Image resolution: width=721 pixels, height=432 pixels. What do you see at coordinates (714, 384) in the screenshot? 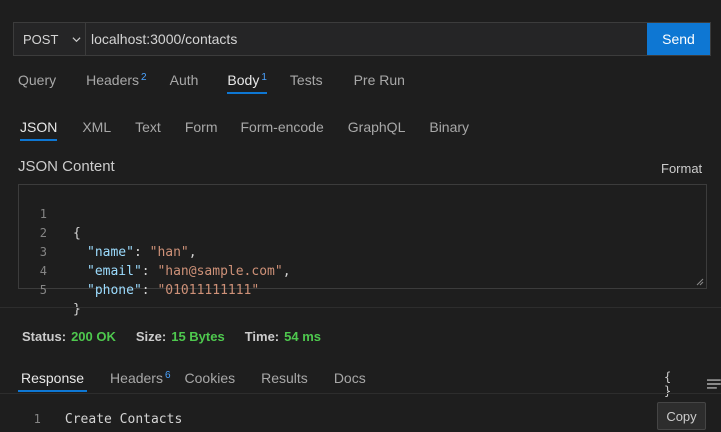
I see `menu-icon` at bounding box center [714, 384].